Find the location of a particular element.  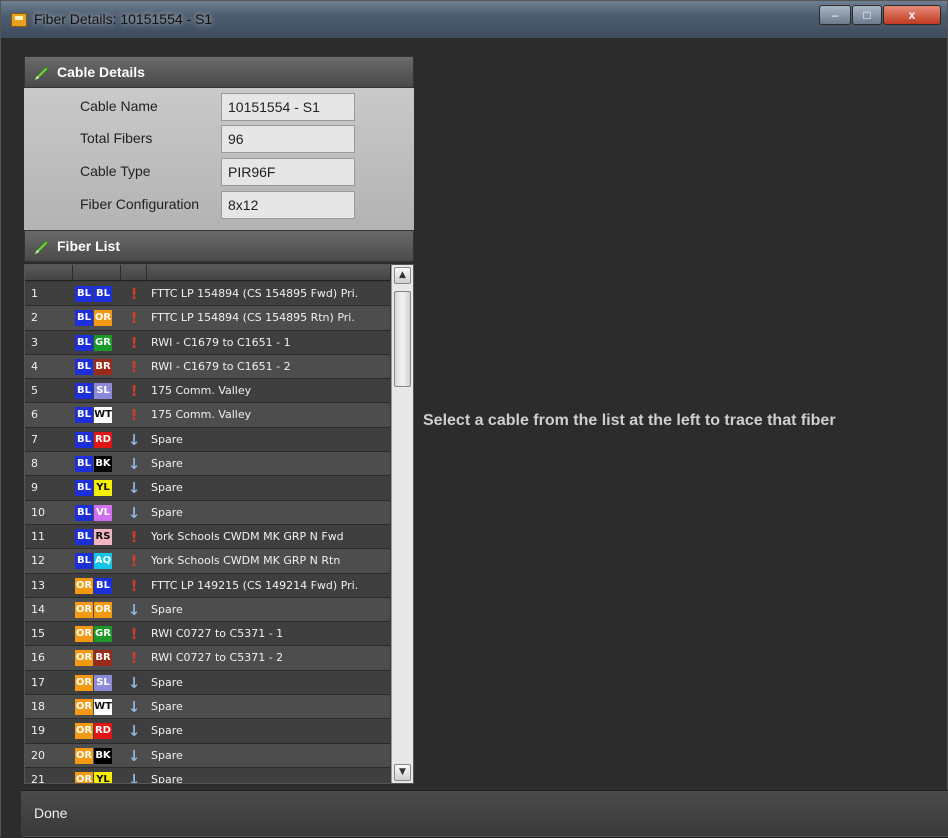

fiber-color-chip: GR is located at coordinates (103, 342).